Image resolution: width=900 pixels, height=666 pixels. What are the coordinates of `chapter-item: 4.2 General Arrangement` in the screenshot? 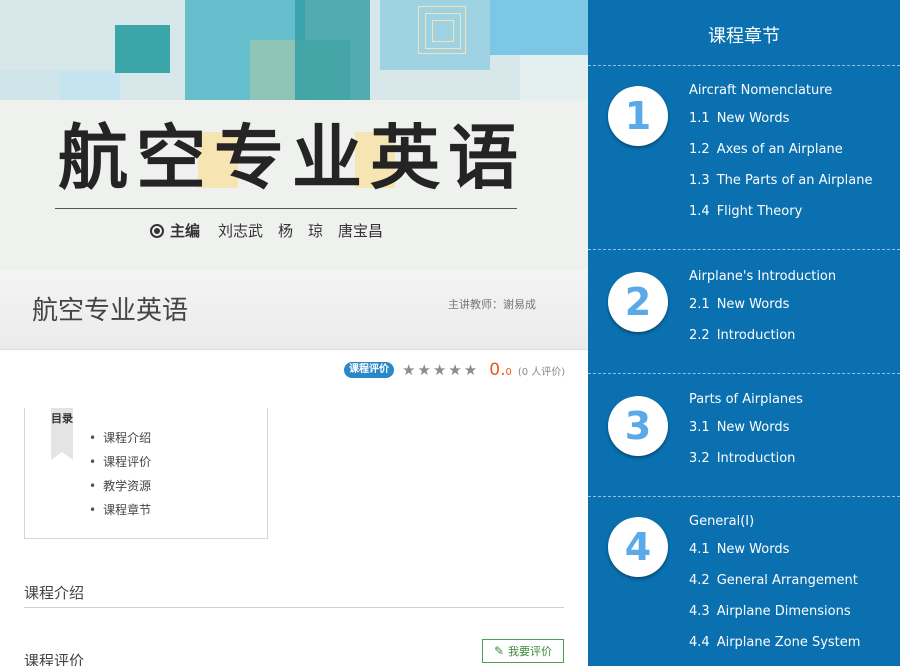 It's located at (774, 587).